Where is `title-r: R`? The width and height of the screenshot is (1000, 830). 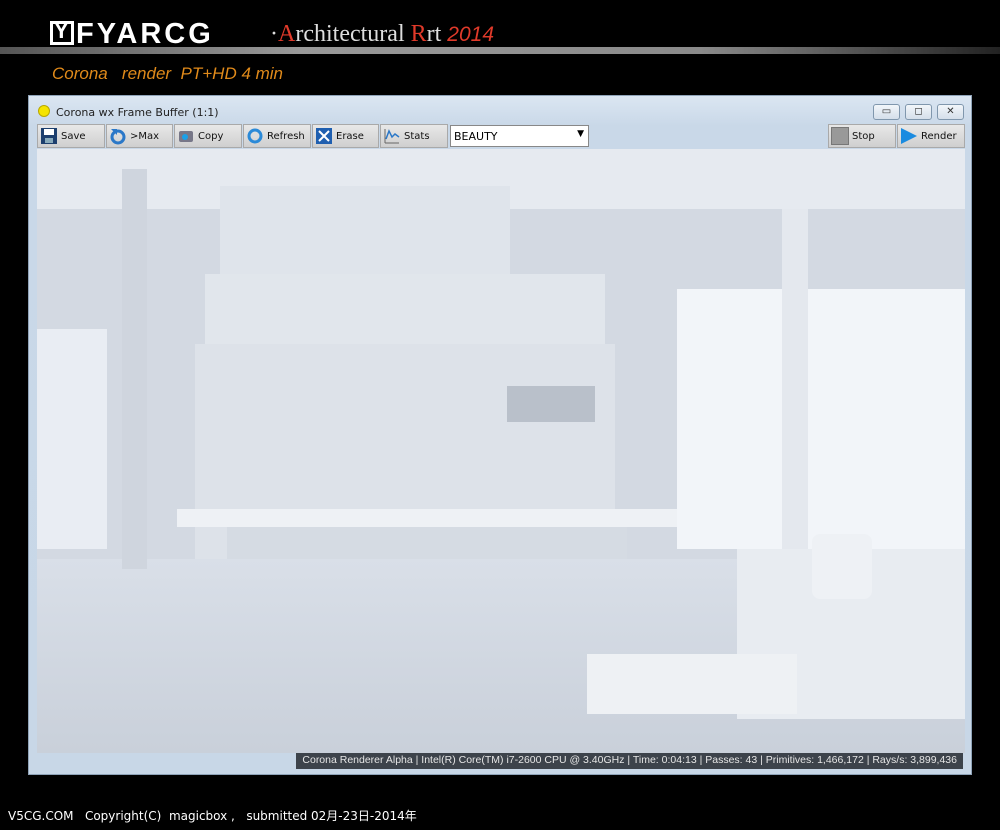
title-r: R is located at coordinates (418, 34).